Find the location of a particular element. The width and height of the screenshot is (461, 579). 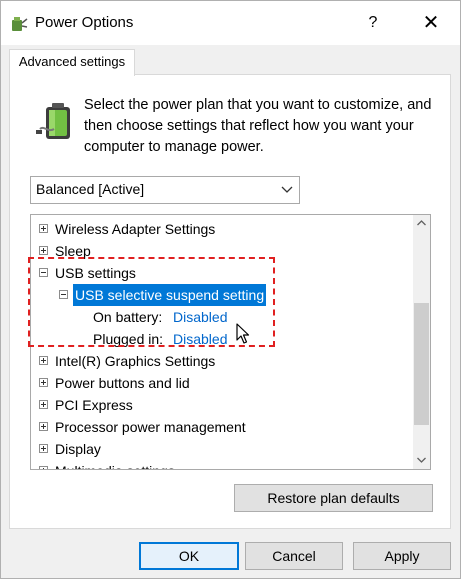

tree-scrollbar is located at coordinates (421, 342).